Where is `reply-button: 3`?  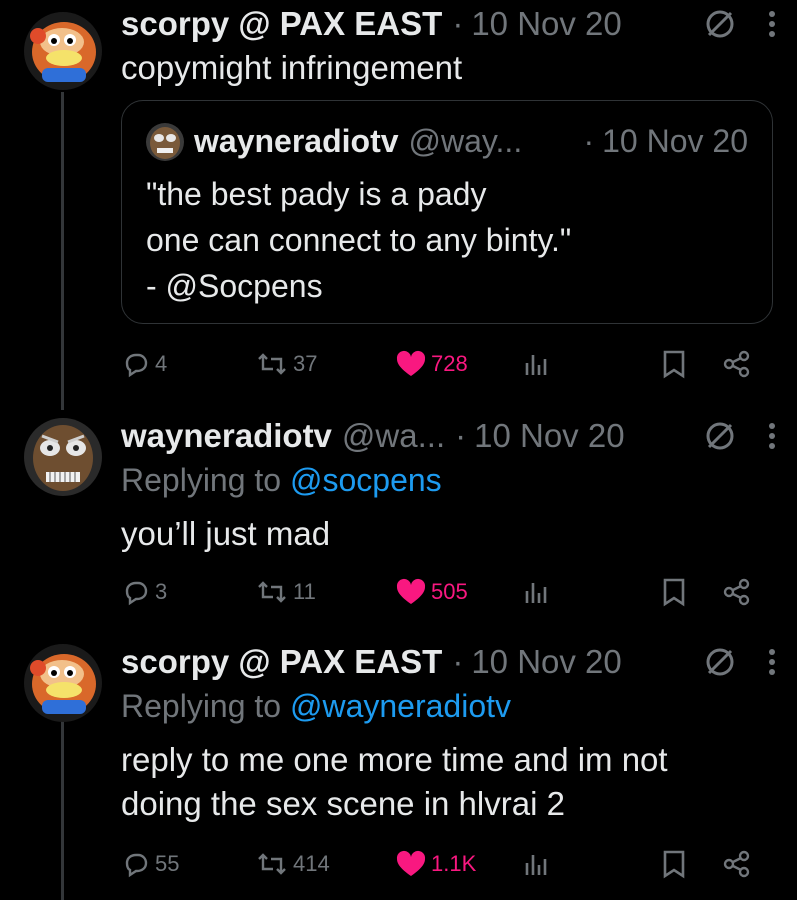
reply-button: 3 is located at coordinates (144, 592).